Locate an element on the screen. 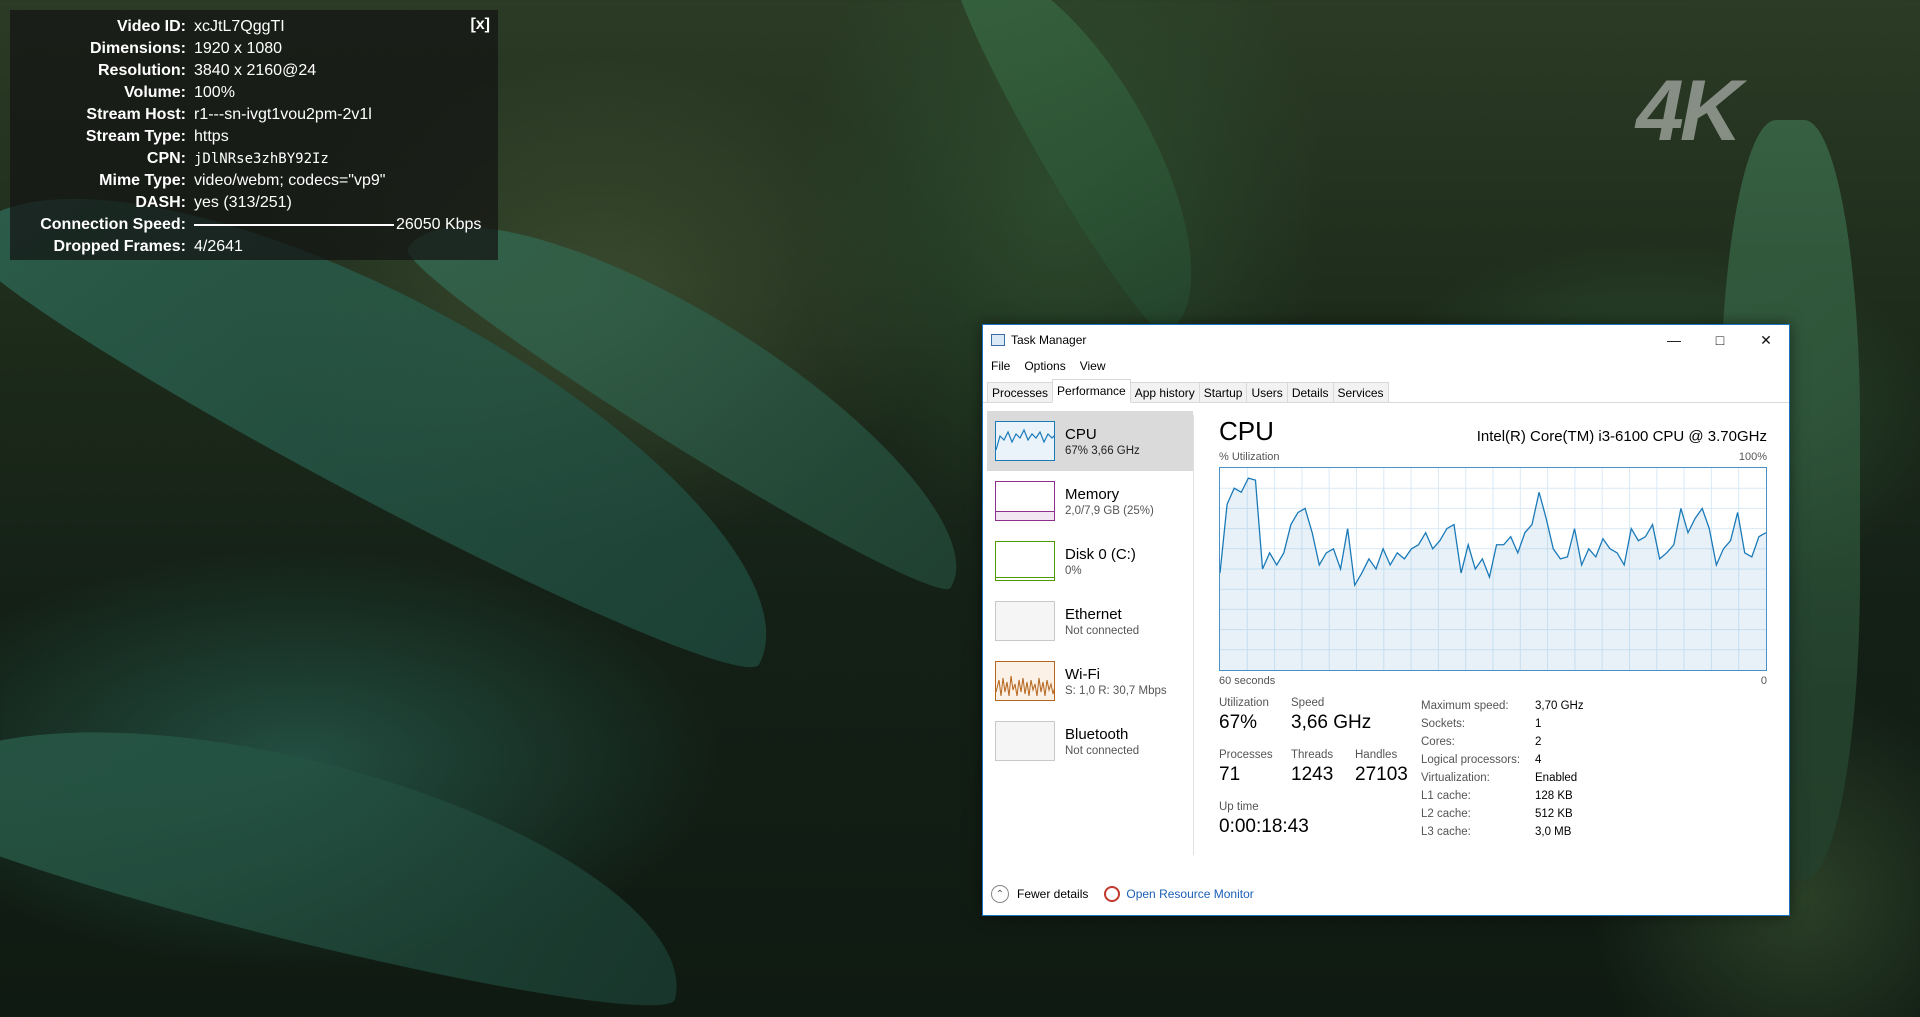 Image resolution: width=1920 pixels, height=1017 pixels. stat-key: DASH: is located at coordinates (160, 202).